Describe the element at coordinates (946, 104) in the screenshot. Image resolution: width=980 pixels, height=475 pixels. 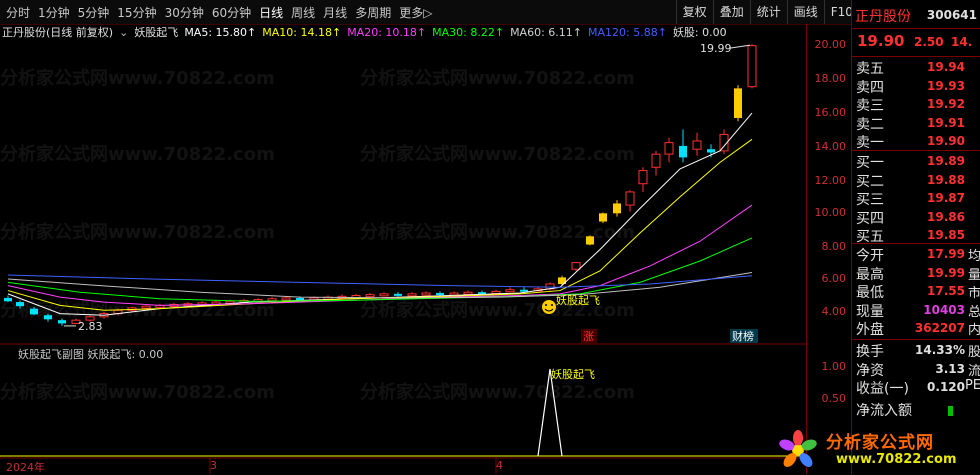
I see `quote-value: 19.92` at that location.